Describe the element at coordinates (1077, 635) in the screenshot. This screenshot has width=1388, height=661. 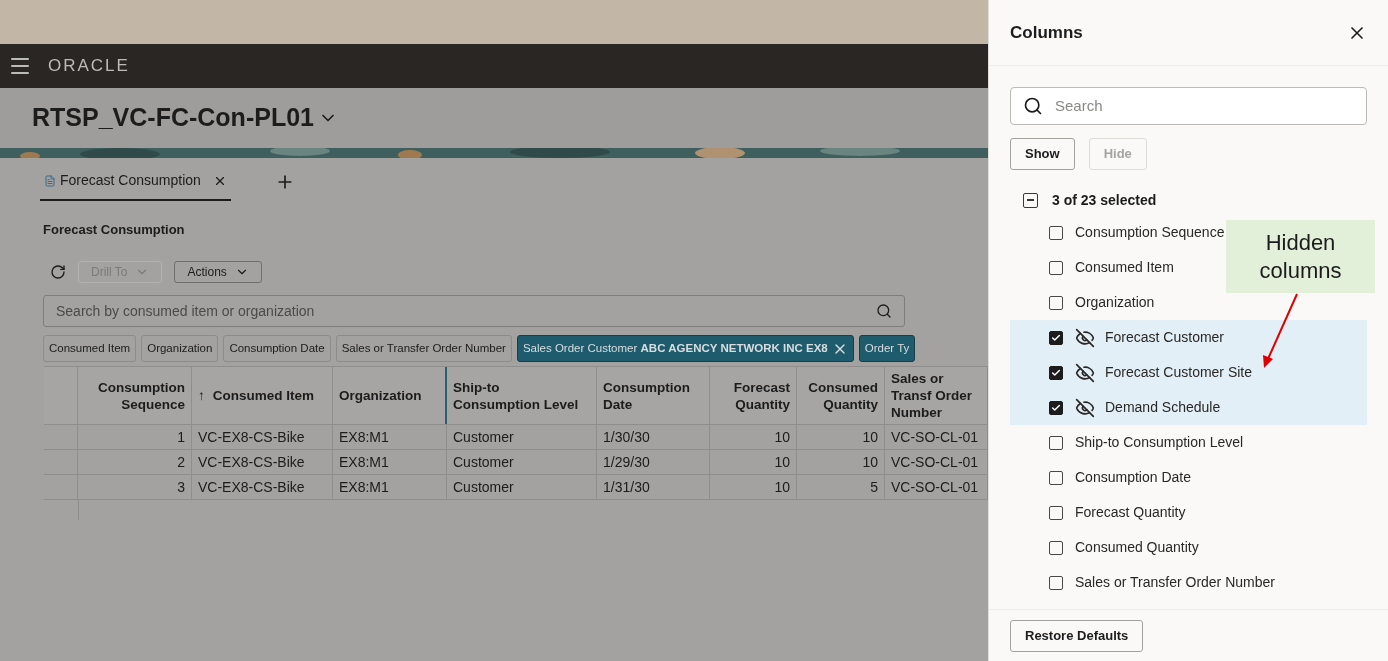
I see `restore-defaults-button: Restore Defaults` at that location.